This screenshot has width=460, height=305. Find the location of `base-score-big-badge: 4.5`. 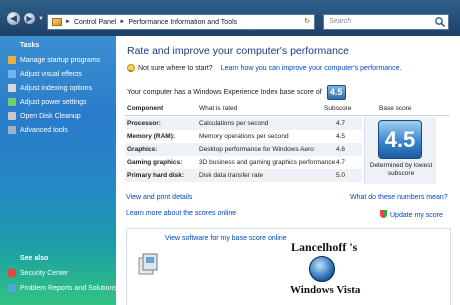

base-score-big-badge: 4.5 is located at coordinates (400, 139).